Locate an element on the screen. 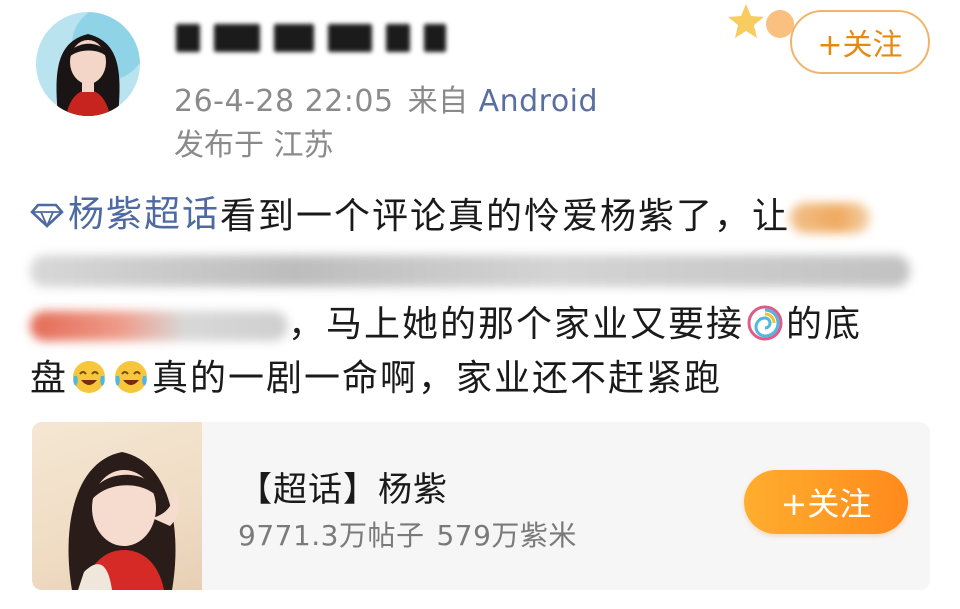 Image resolution: width=960 pixels, height=609 pixels. topic-label: 杨紫超话 is located at coordinates (144, 214).